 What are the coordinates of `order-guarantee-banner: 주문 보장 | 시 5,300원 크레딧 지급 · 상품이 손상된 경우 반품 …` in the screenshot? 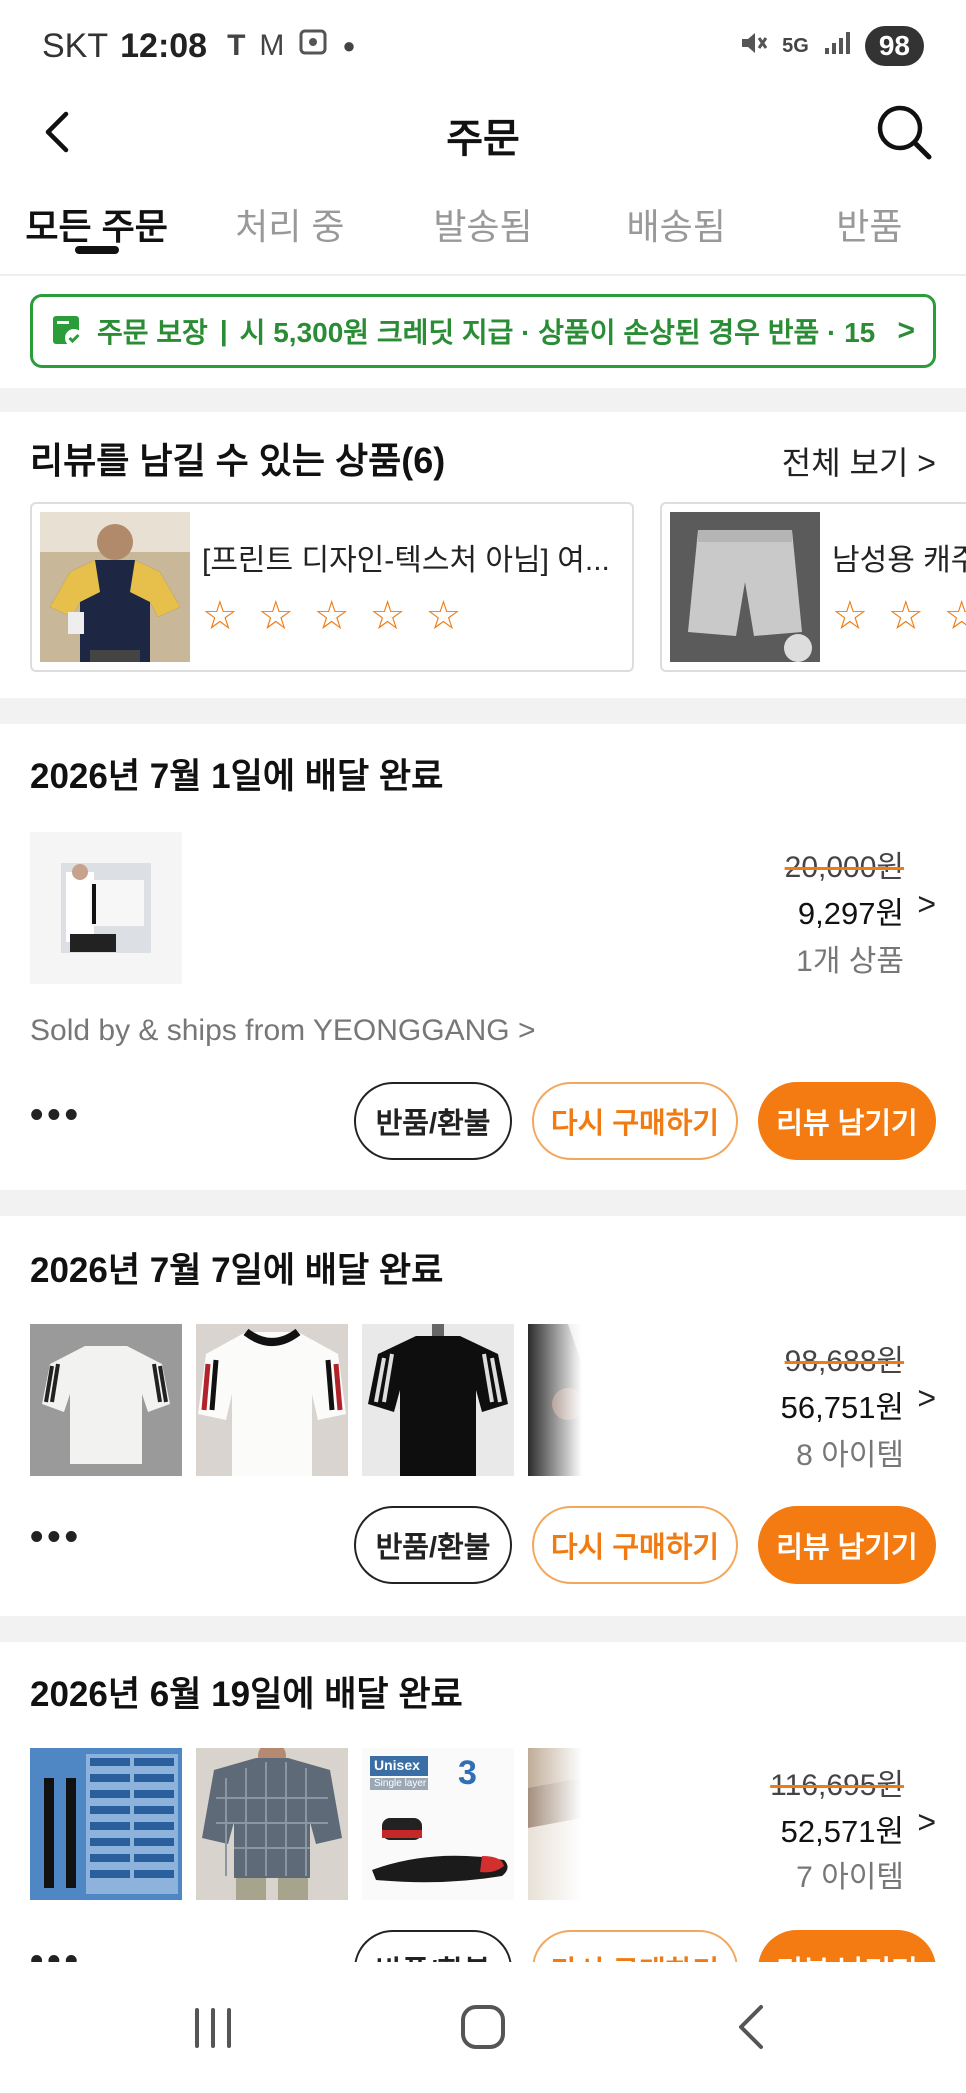 It's located at (483, 331).